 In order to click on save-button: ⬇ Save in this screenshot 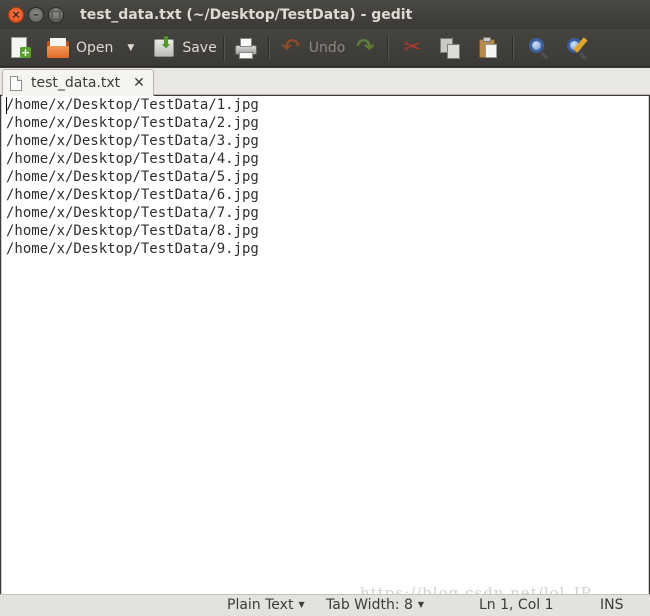, I will do `click(184, 48)`.